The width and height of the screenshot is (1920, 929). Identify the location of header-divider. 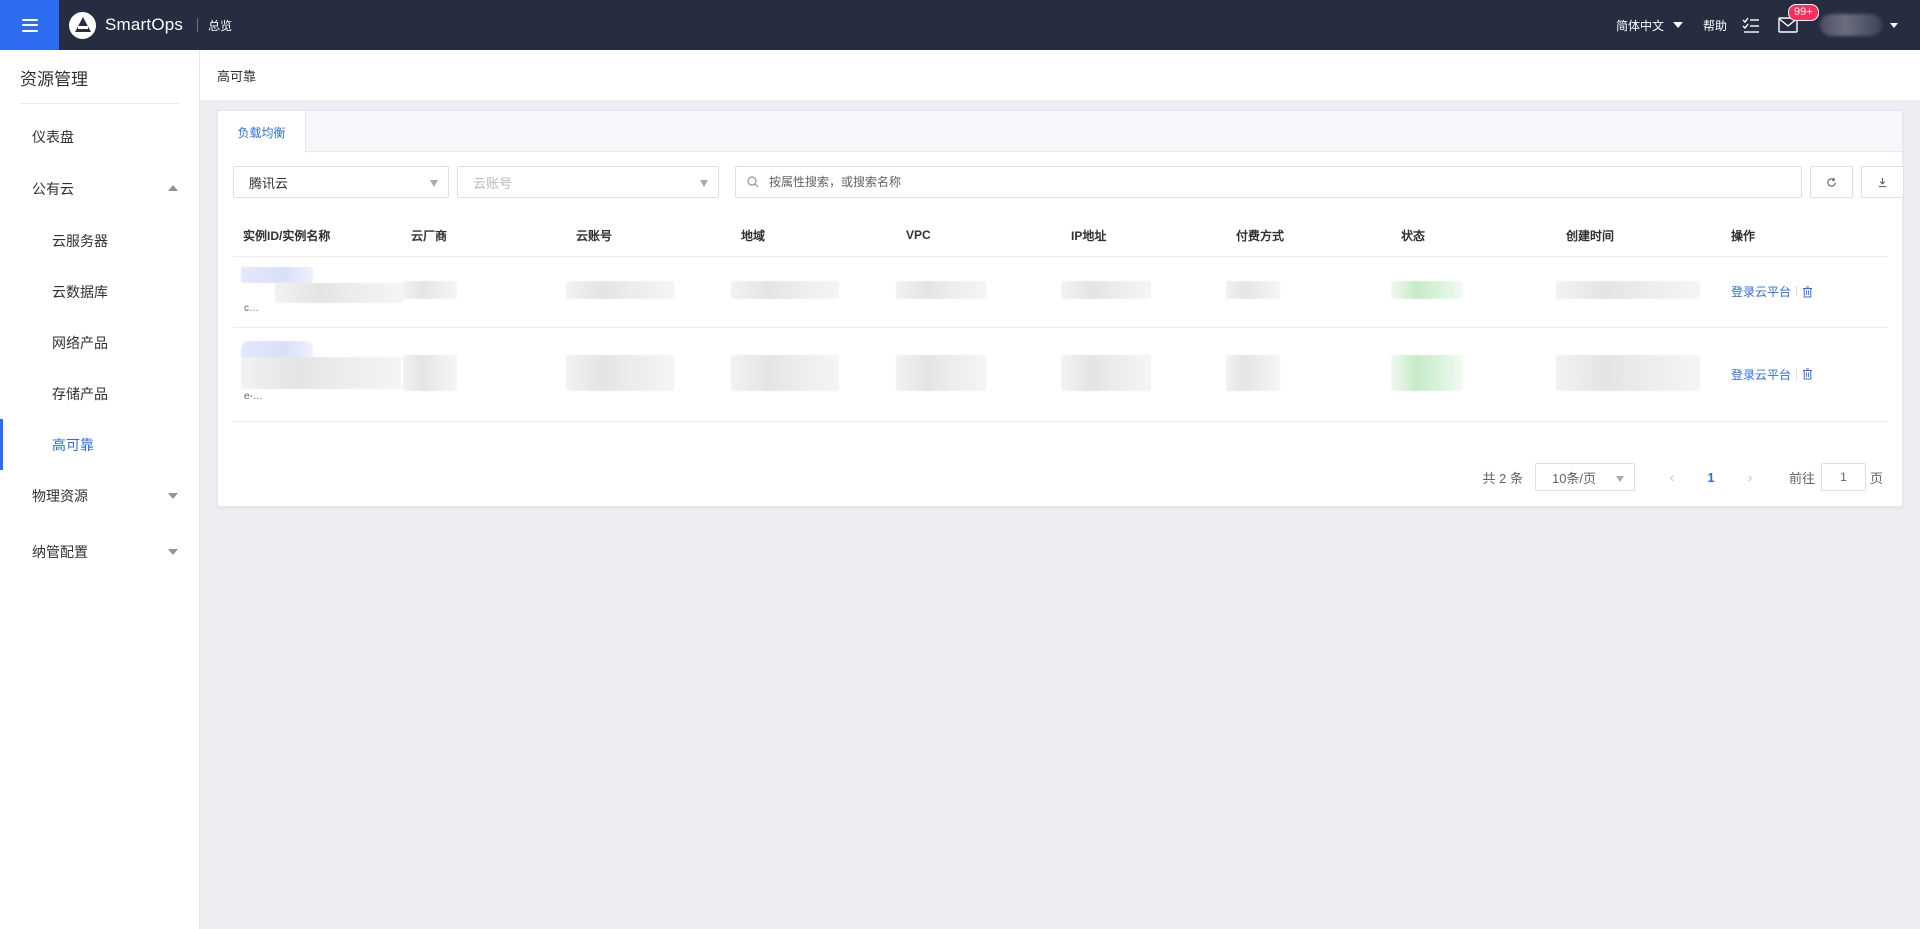
(198, 25).